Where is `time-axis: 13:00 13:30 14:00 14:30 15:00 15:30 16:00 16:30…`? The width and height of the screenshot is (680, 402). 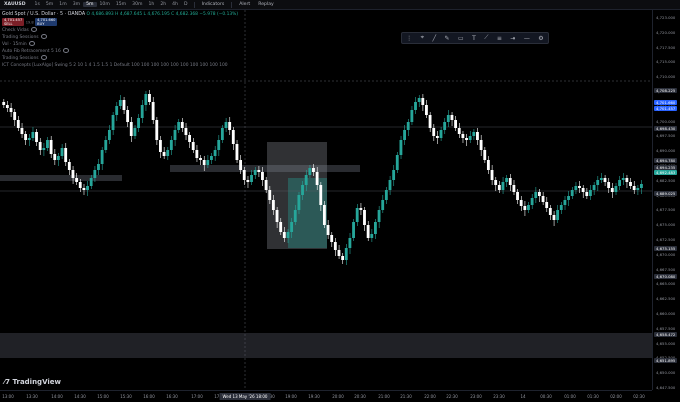
time-axis: 13:00 13:30 14:00 14:30 15:00 15:30 16:00 16:30… is located at coordinates (326, 396).